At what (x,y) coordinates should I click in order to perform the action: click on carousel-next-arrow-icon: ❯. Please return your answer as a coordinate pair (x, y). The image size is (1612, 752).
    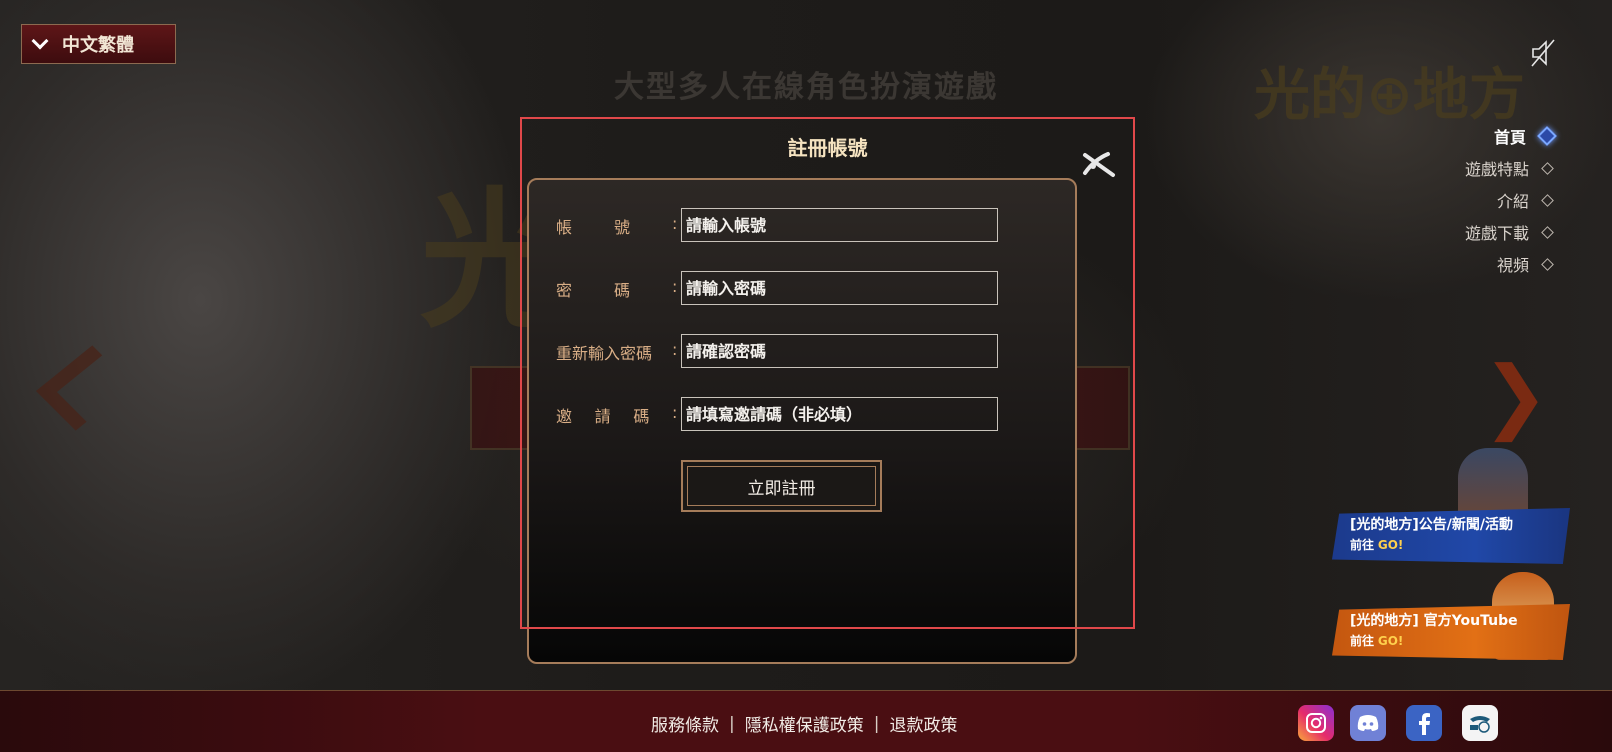
    Looking at the image, I should click on (1515, 396).